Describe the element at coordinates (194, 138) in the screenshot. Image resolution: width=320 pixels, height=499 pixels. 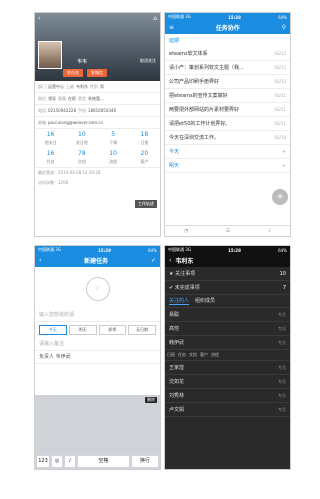
I see `task-title: 今天在深圳交流工作。` at that location.